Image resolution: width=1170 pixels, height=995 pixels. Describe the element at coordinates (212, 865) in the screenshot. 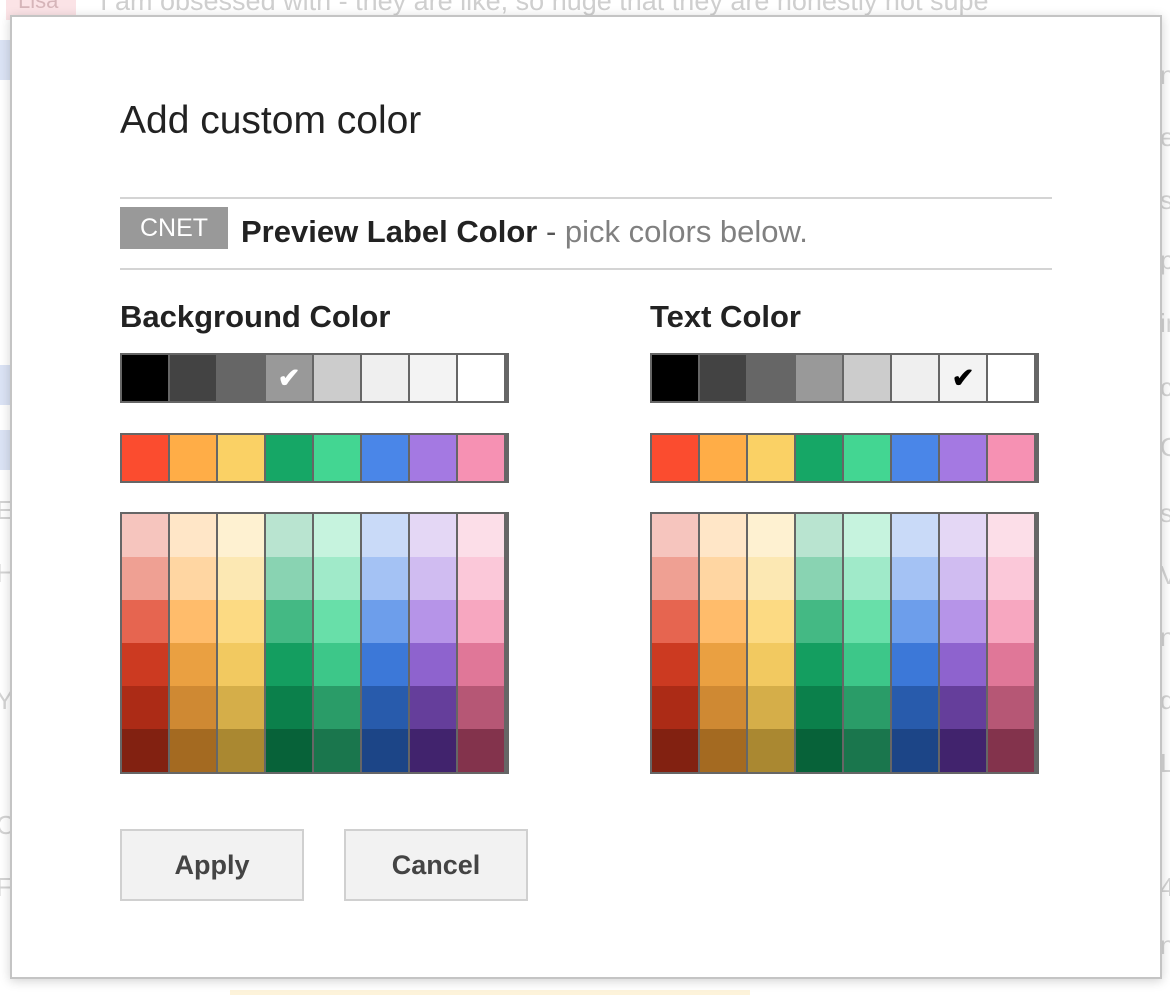

I see `apply-button: Apply` at that location.